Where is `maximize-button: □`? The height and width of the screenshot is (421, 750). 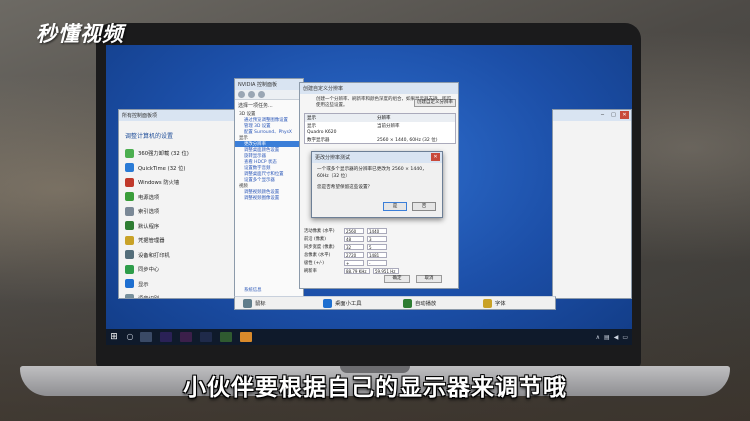
maximize-button: □ is located at coordinates (613, 115).